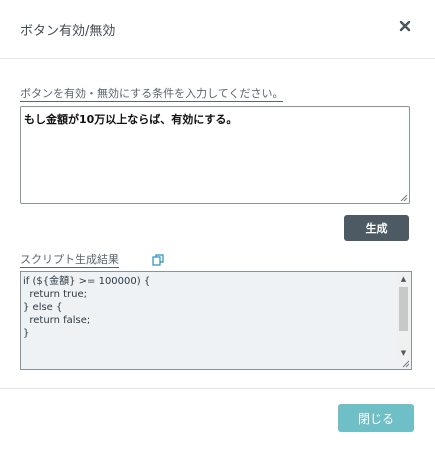  I want to click on scroll-down-icon: ▼, so click(403, 353).